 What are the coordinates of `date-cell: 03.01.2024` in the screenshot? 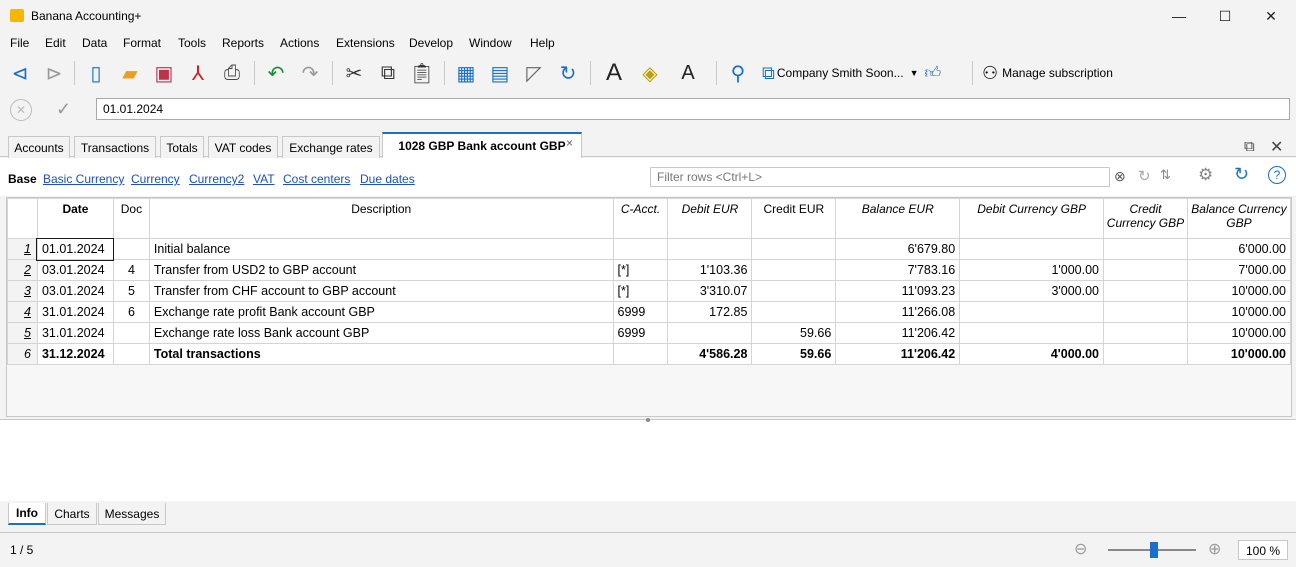 It's located at (75, 291).